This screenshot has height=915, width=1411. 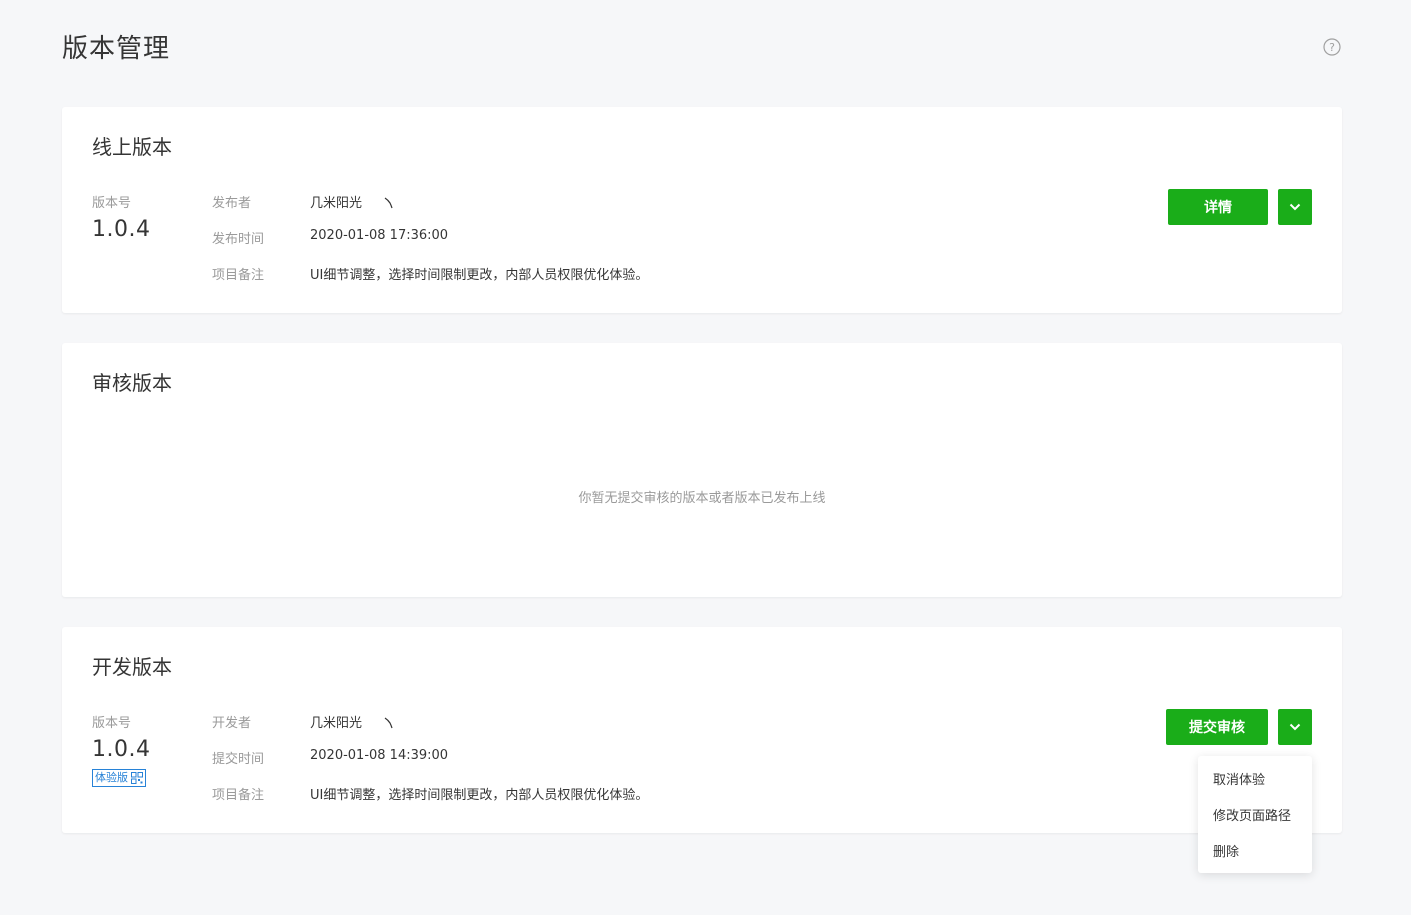 What do you see at coordinates (112, 203) in the screenshot?
I see `version-number-label: 版本号` at bounding box center [112, 203].